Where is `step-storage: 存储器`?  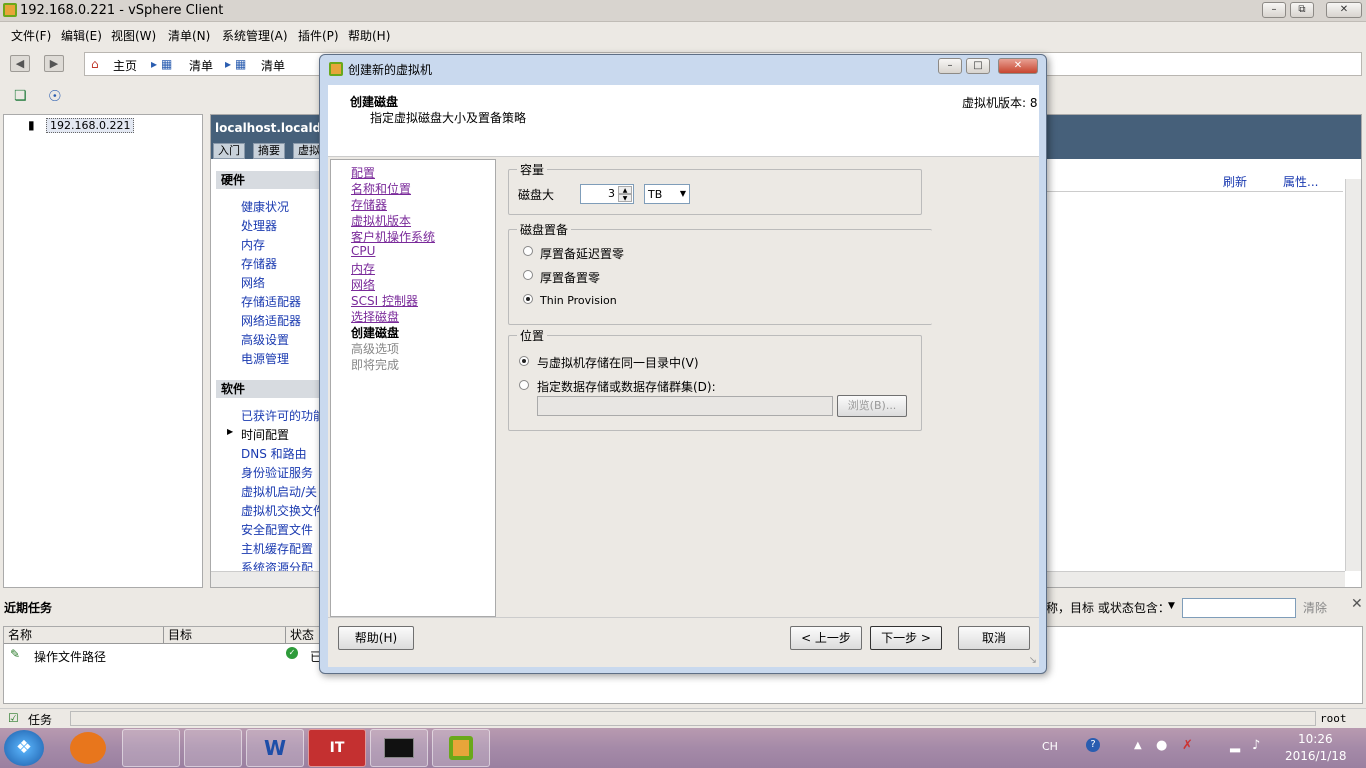
step-storage: 存储器 is located at coordinates (369, 204).